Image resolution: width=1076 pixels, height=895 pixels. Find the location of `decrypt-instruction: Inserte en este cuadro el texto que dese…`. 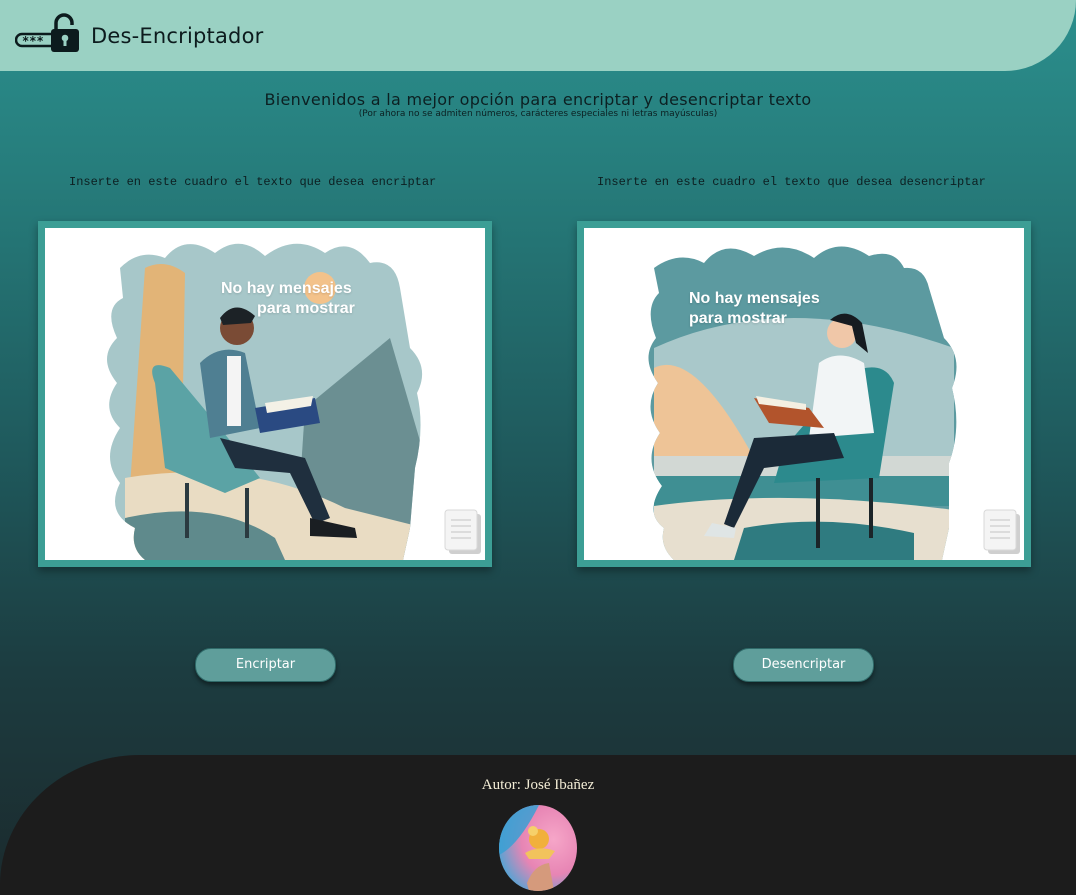

decrypt-instruction: Inserte en este cuadro el texto que dese… is located at coordinates (791, 182).